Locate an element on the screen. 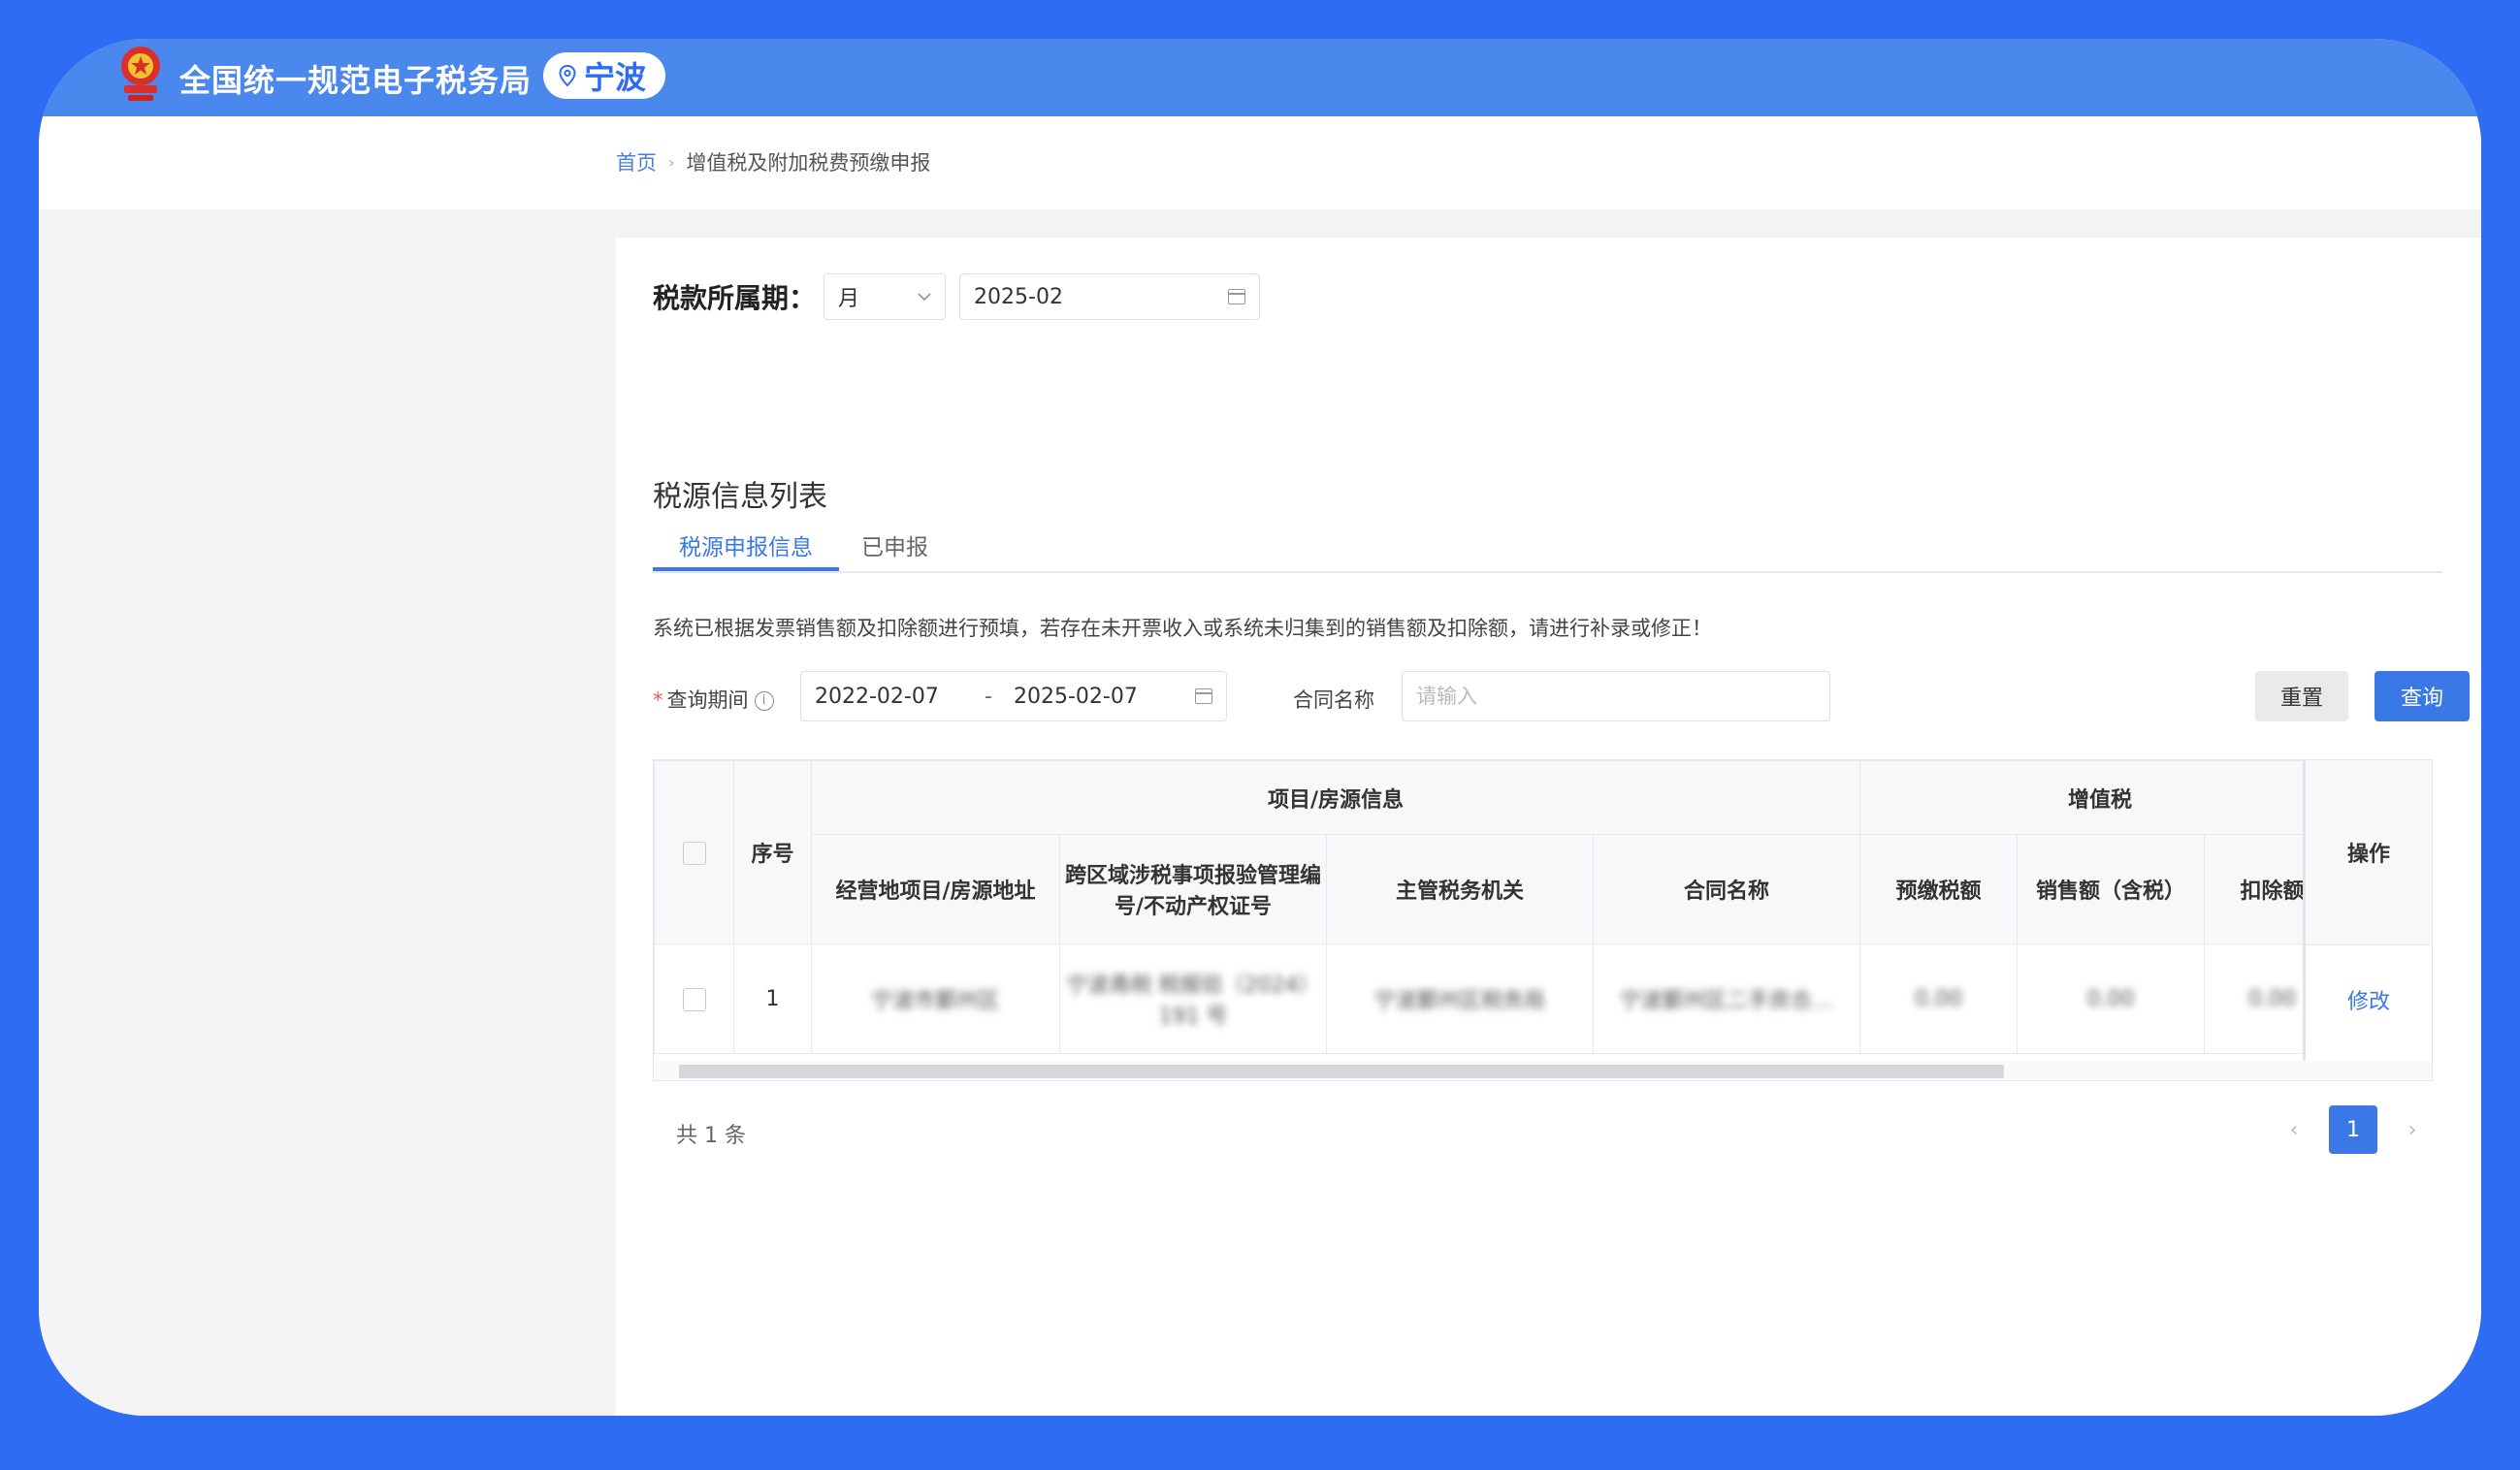  required-mark: * is located at coordinates (658, 700).